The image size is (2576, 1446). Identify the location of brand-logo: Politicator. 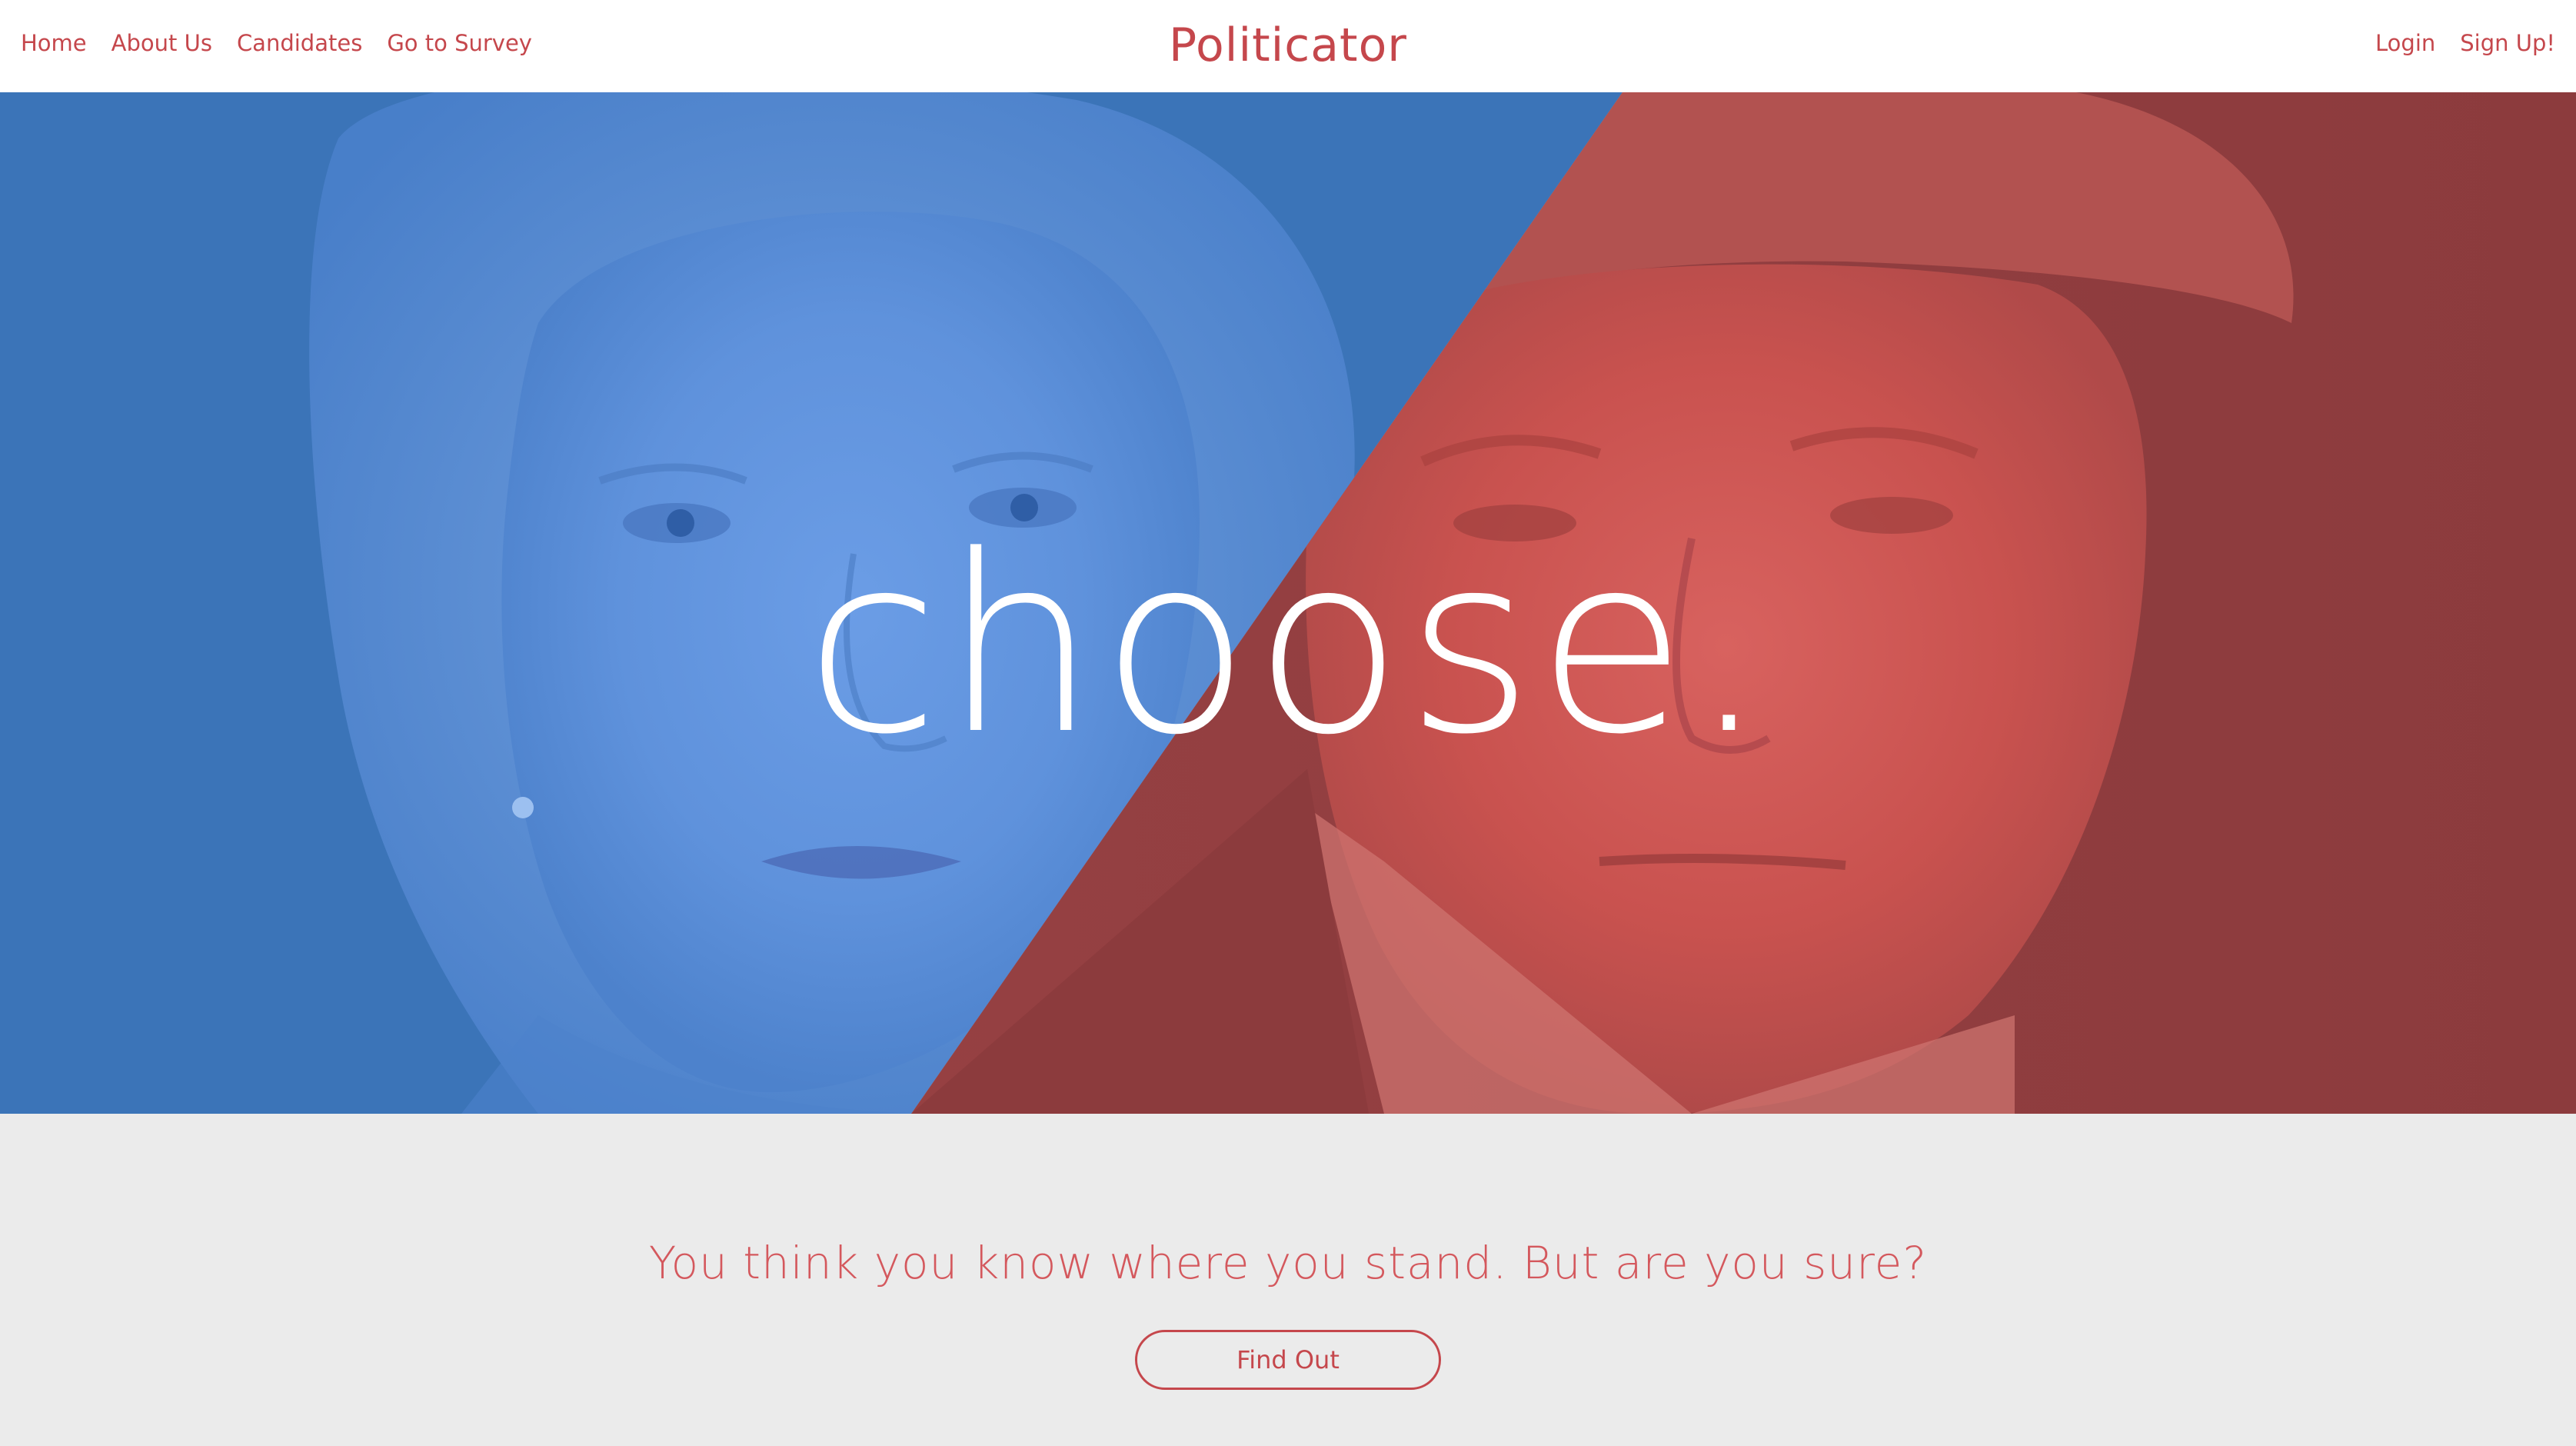
(1288, 45).